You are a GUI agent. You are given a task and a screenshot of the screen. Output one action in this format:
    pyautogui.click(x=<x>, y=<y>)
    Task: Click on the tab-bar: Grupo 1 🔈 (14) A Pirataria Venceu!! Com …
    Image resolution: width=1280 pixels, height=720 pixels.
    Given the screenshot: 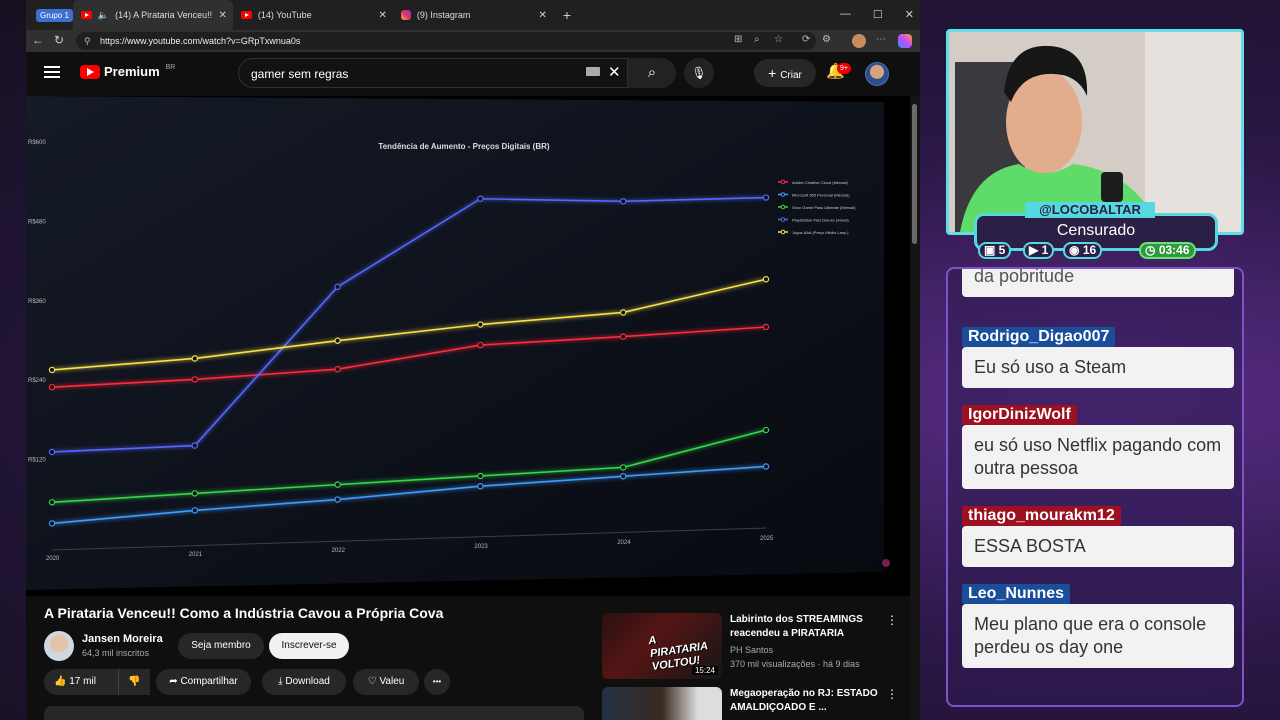 What is the action you would take?
    pyautogui.click(x=473, y=15)
    